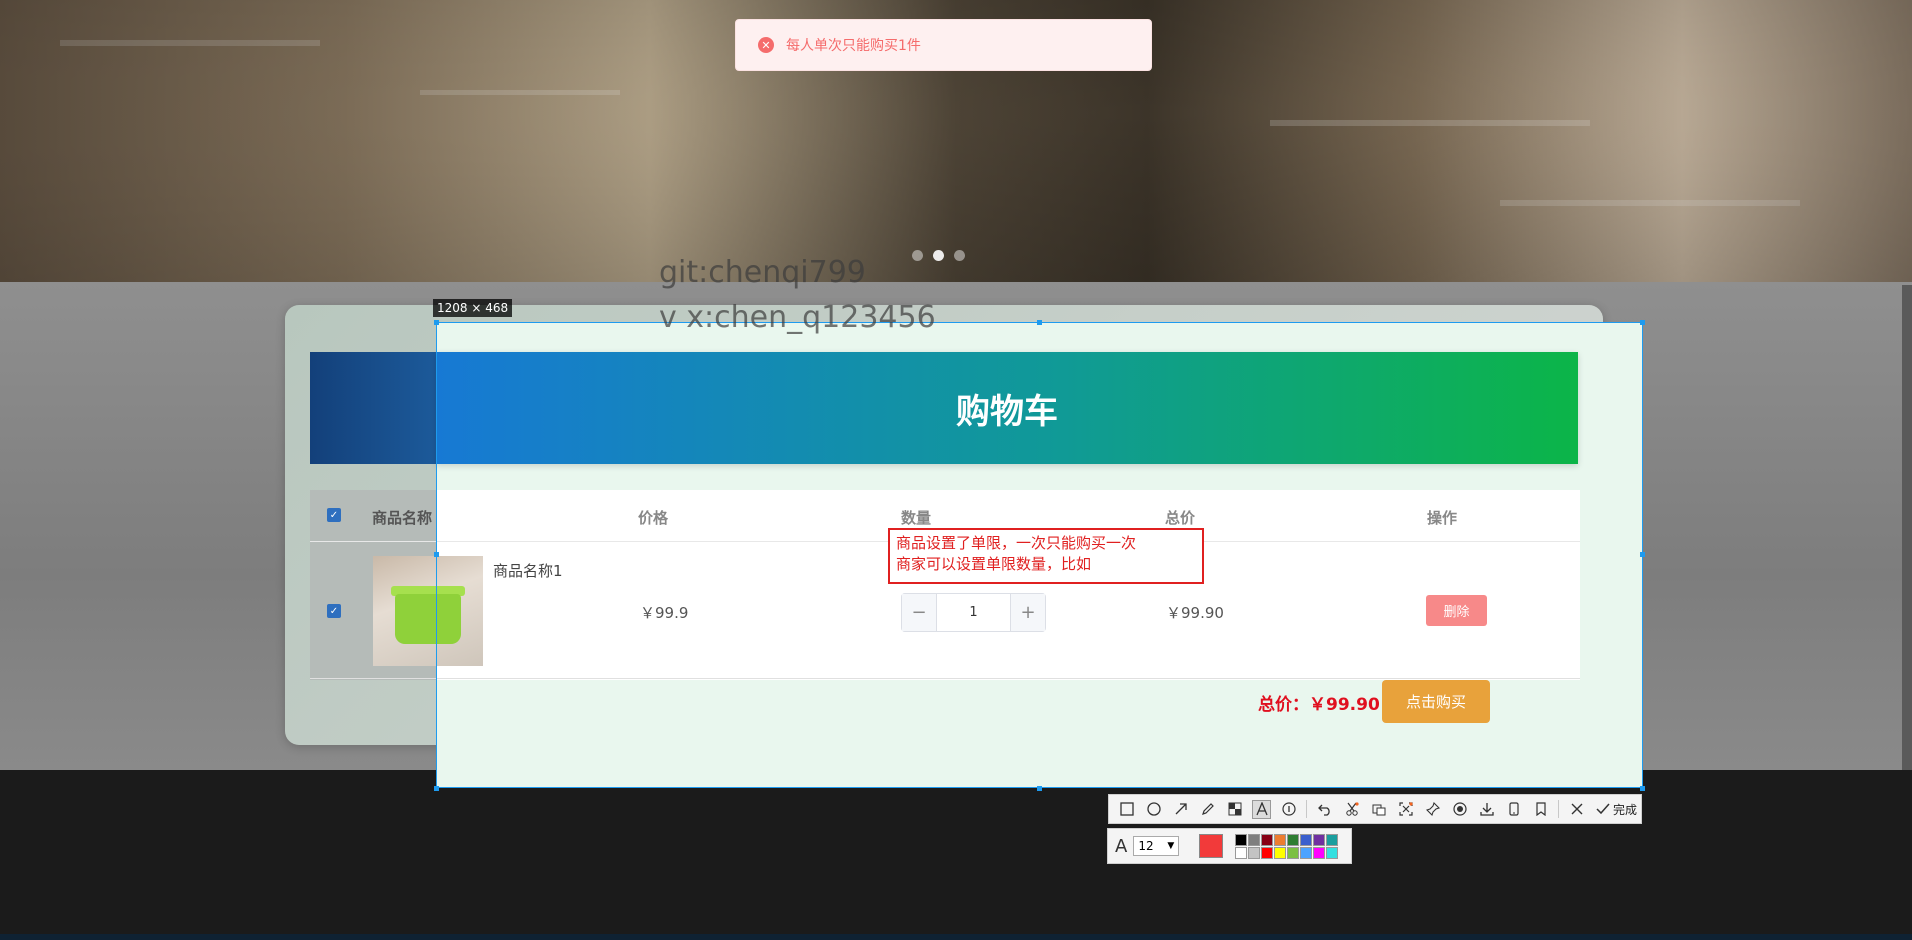 This screenshot has width=1912, height=940. I want to click on capture-toolbar: 完成, so click(1375, 809).